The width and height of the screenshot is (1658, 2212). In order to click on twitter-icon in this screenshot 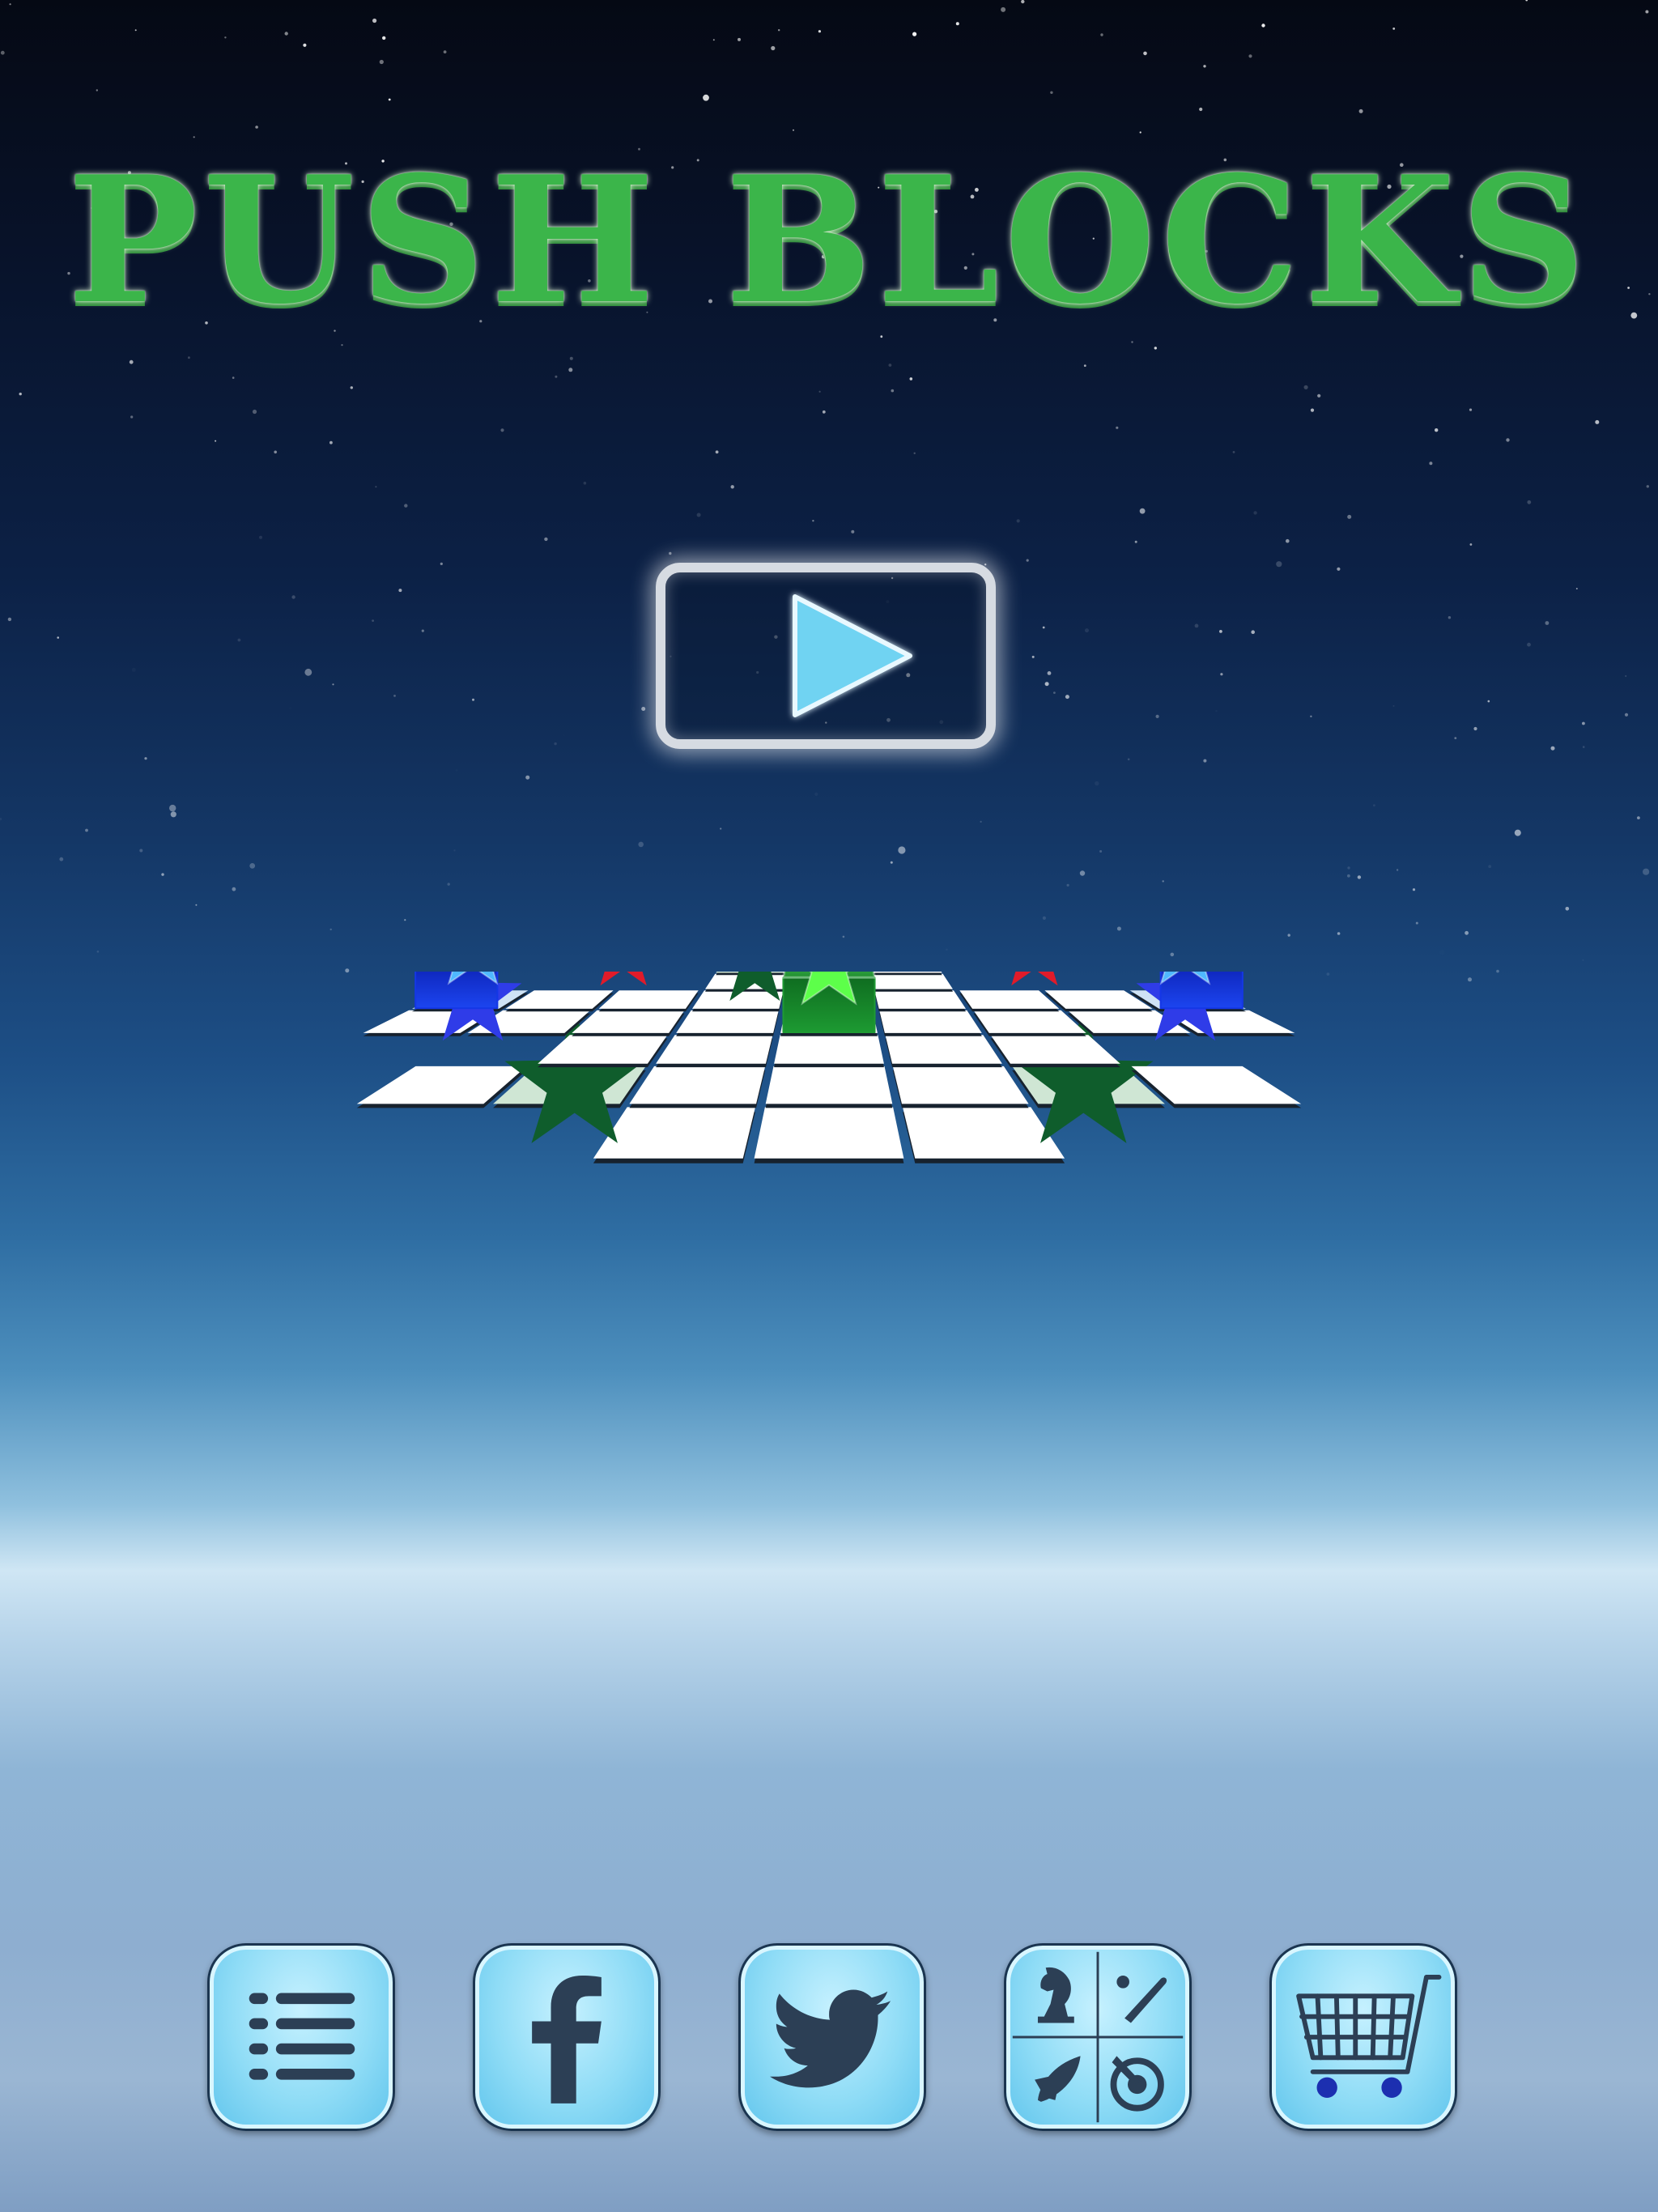, I will do `click(830, 2039)`.